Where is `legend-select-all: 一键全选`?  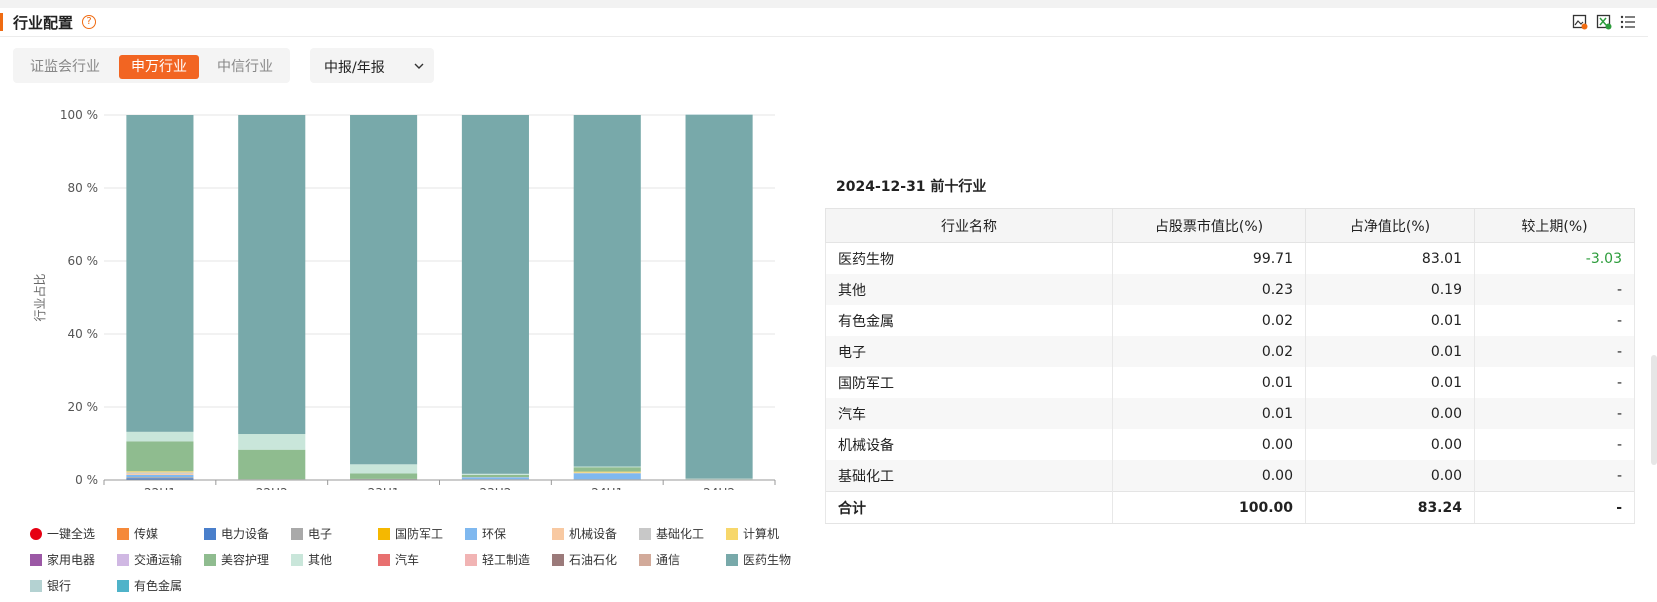
legend-select-all: 一键全选 is located at coordinates (62, 534).